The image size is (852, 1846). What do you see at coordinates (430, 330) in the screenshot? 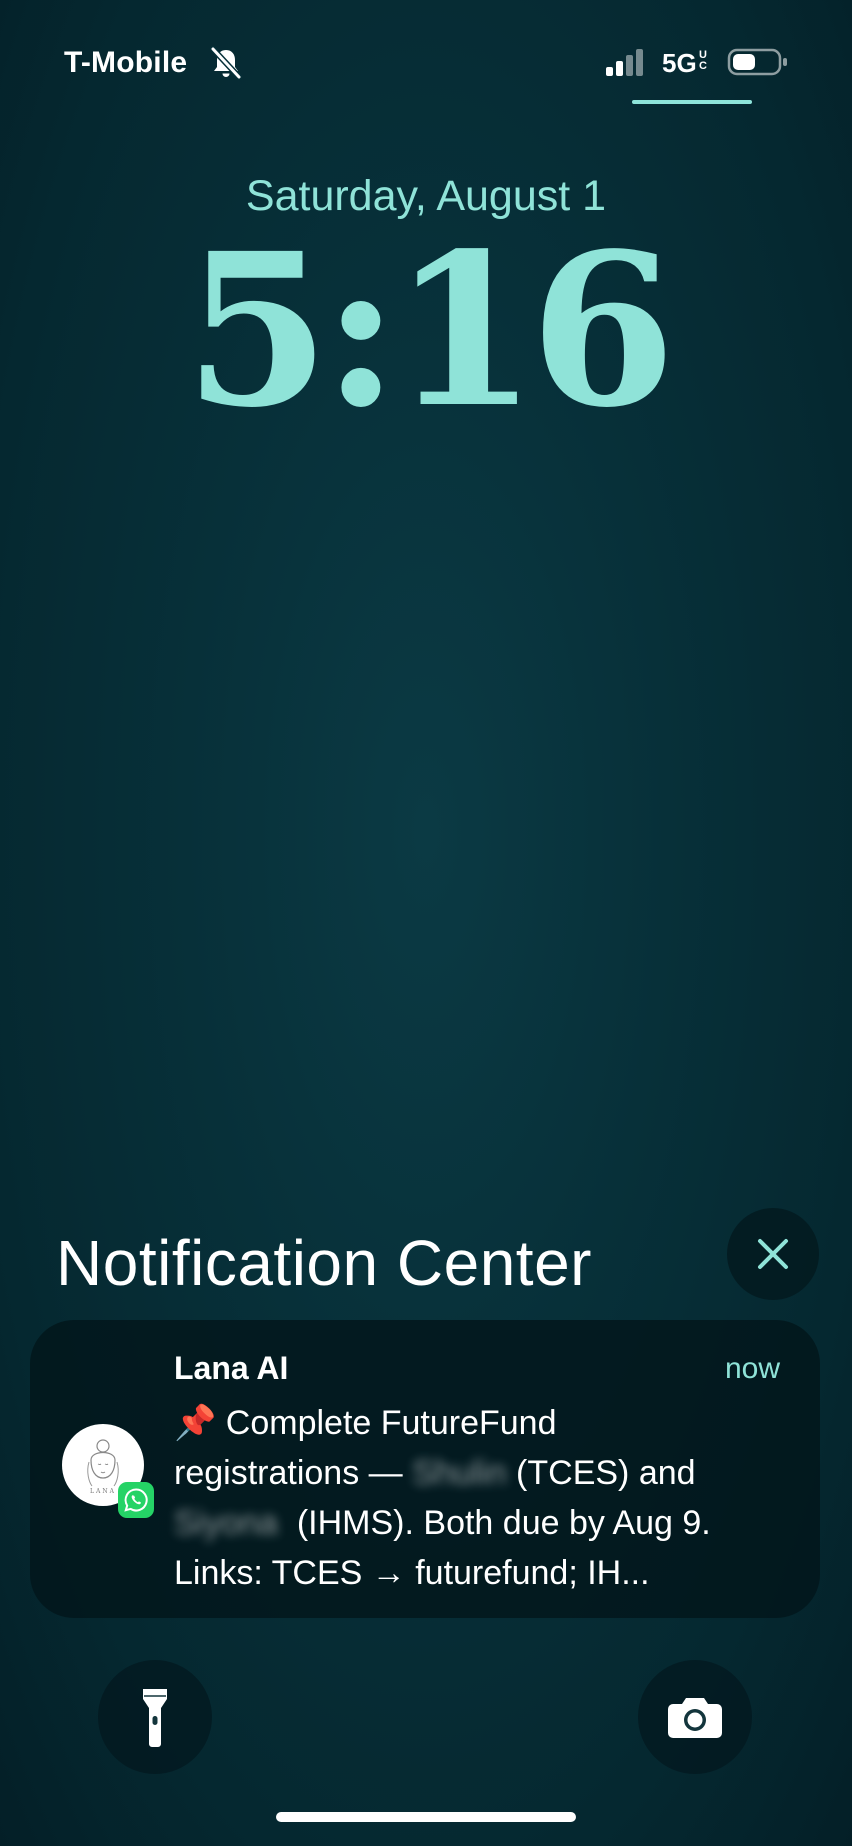
I see `lock-screen-time: 5:16` at bounding box center [430, 330].